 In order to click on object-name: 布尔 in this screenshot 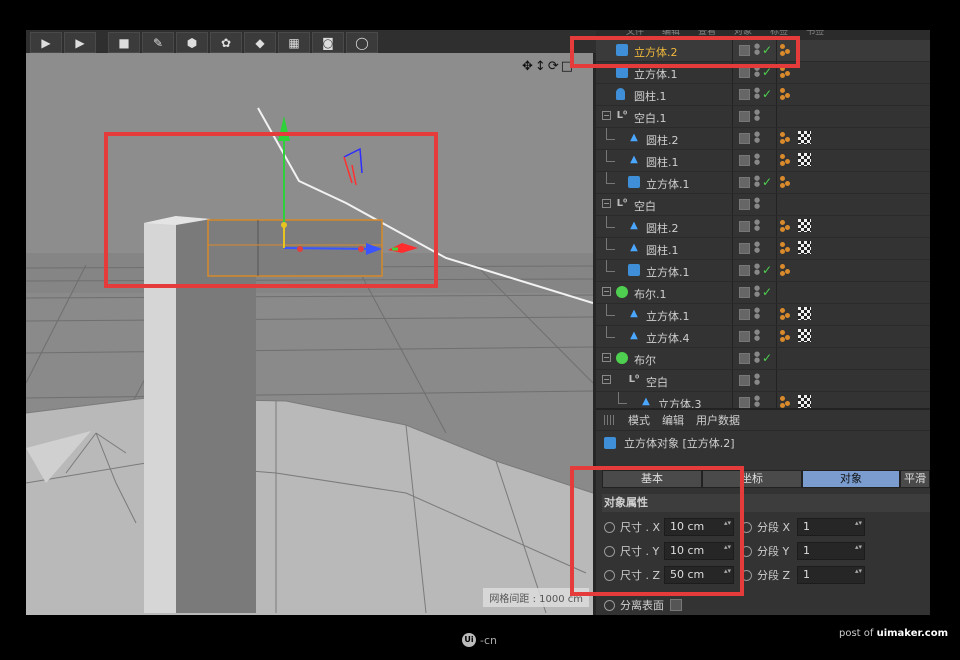, I will do `click(645, 360)`.